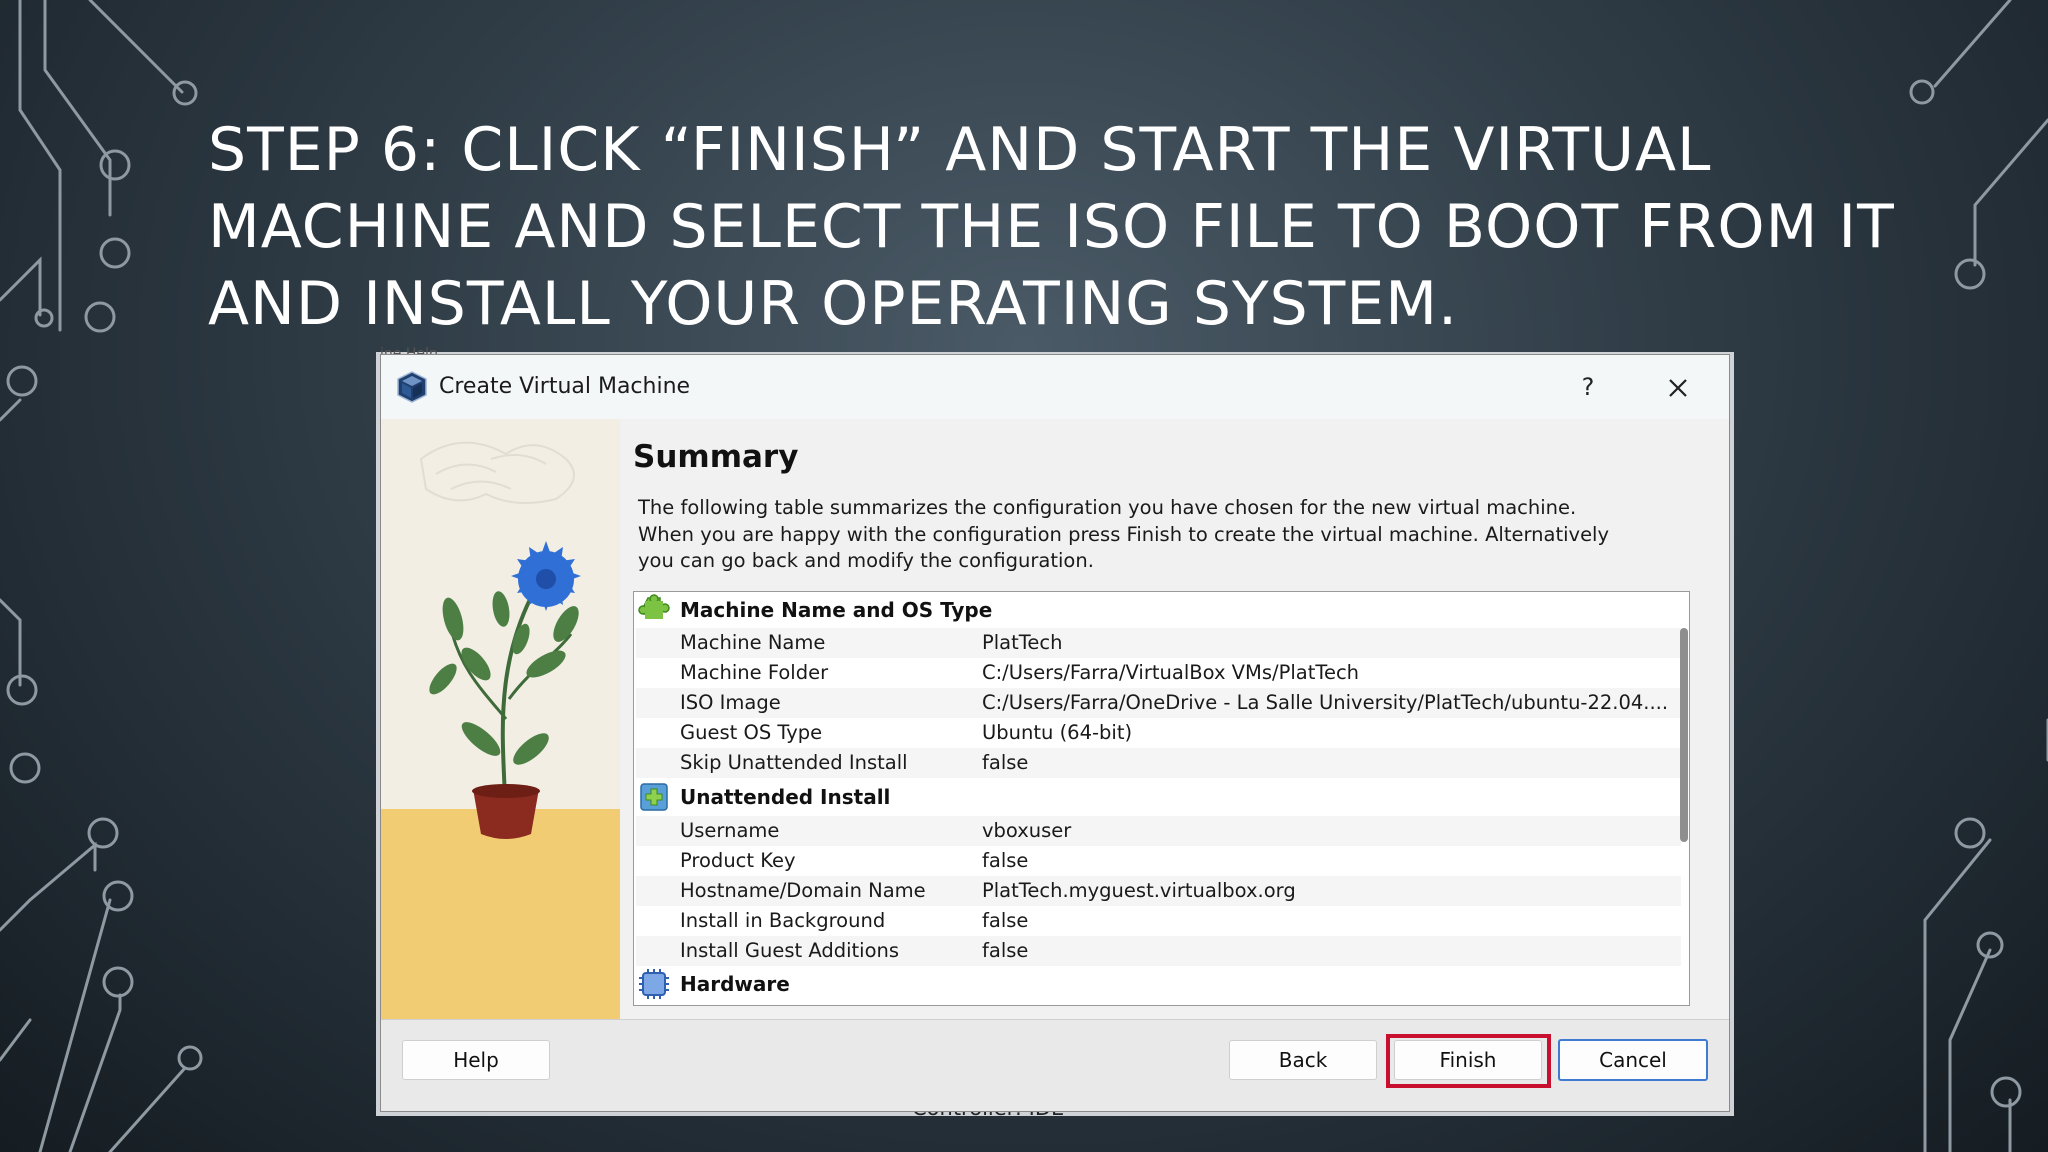  Describe the element at coordinates (500, 719) in the screenshot. I see `wizard-flower-illustration` at that location.